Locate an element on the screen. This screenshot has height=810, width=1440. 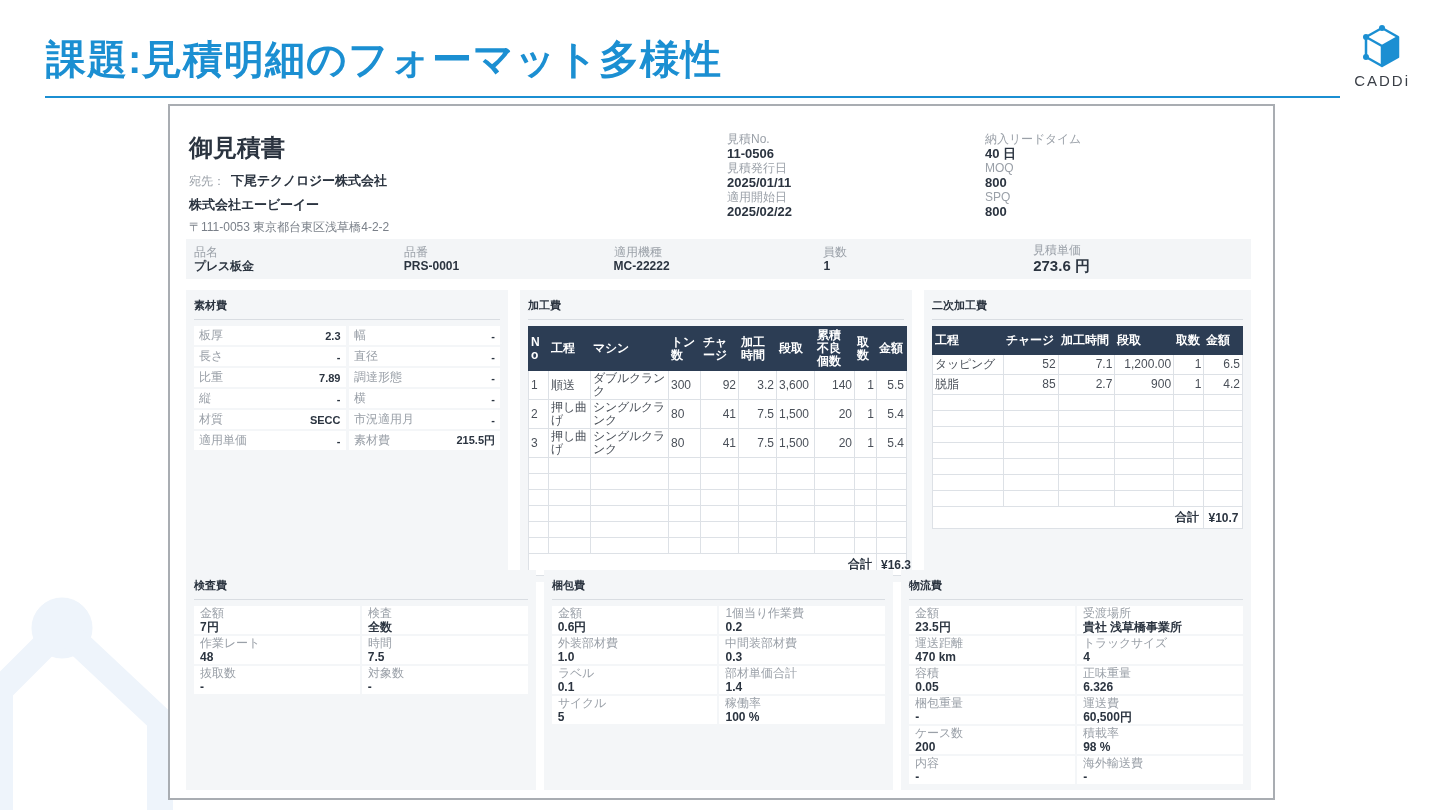
field-label: 横 is located at coordinates (359, 398).